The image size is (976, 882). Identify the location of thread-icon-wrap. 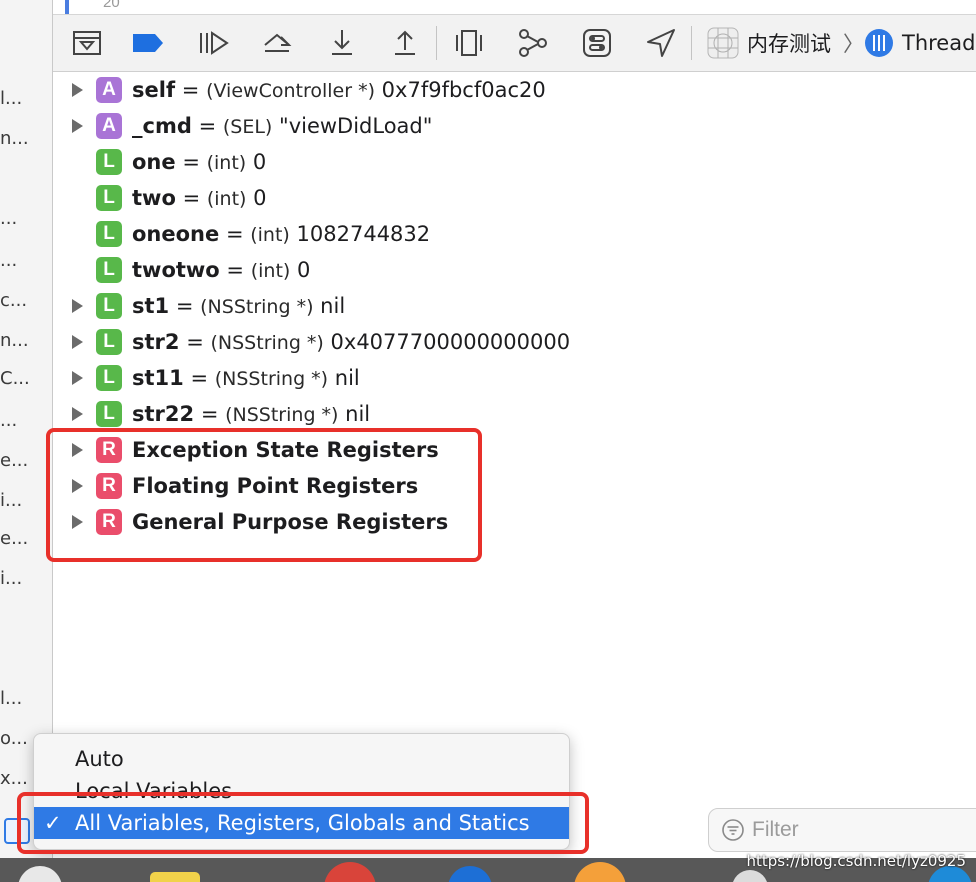
(879, 43).